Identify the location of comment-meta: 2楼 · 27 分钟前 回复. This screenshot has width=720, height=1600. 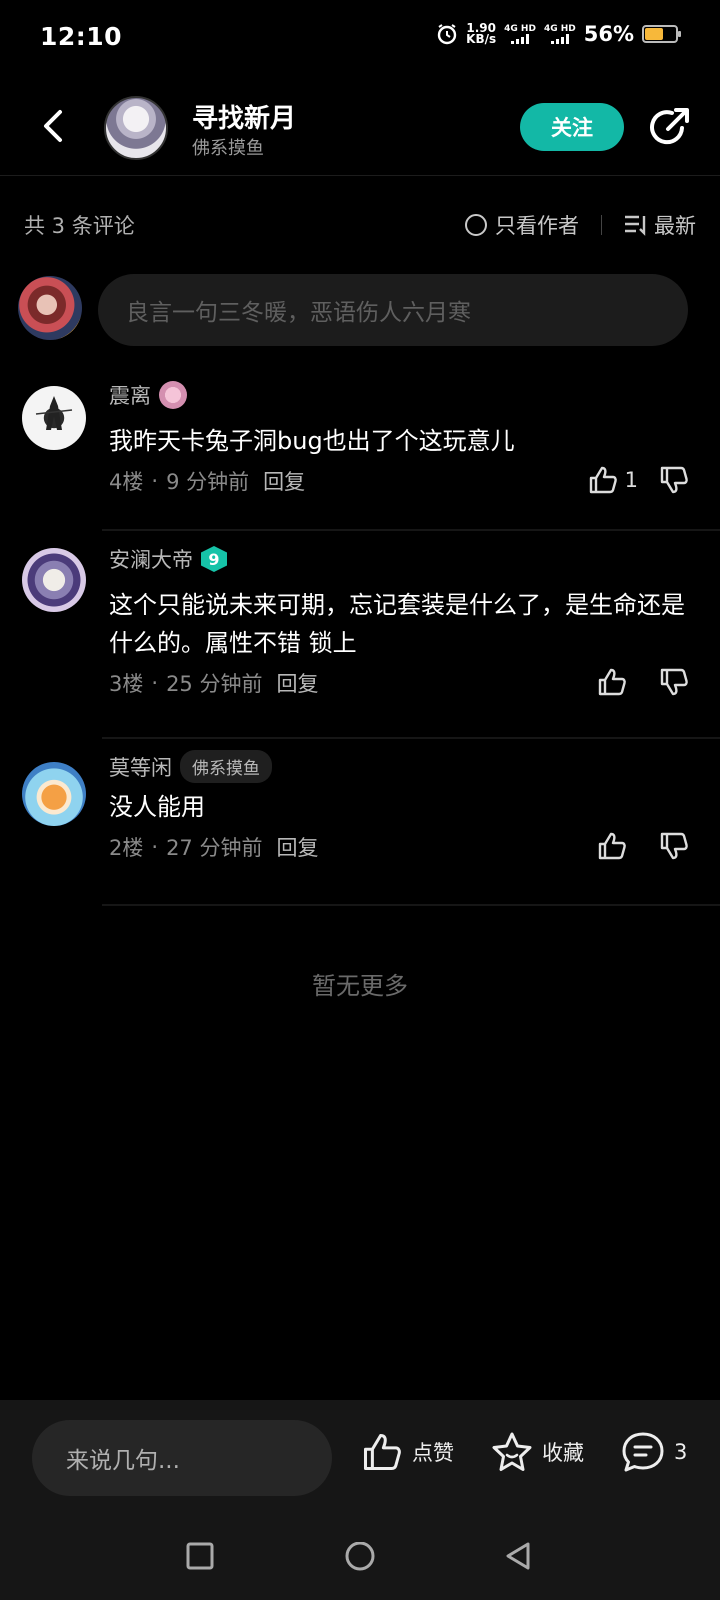
(213, 847).